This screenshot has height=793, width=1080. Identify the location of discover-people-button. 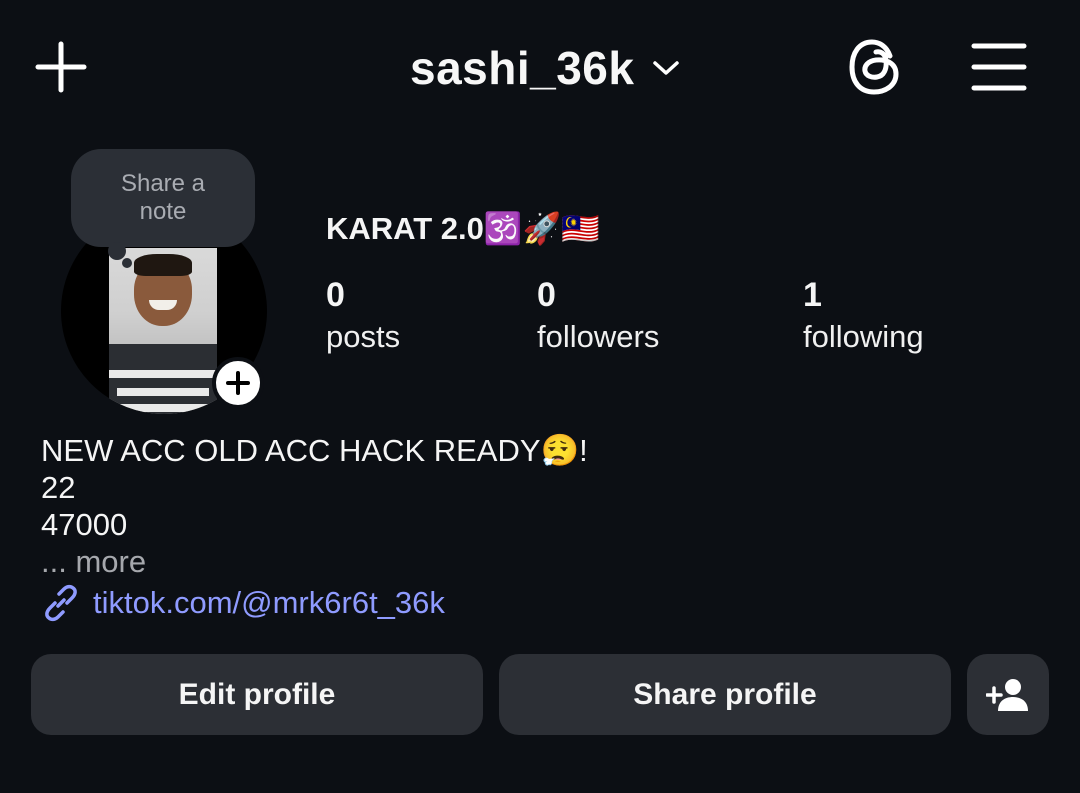
(1008, 694).